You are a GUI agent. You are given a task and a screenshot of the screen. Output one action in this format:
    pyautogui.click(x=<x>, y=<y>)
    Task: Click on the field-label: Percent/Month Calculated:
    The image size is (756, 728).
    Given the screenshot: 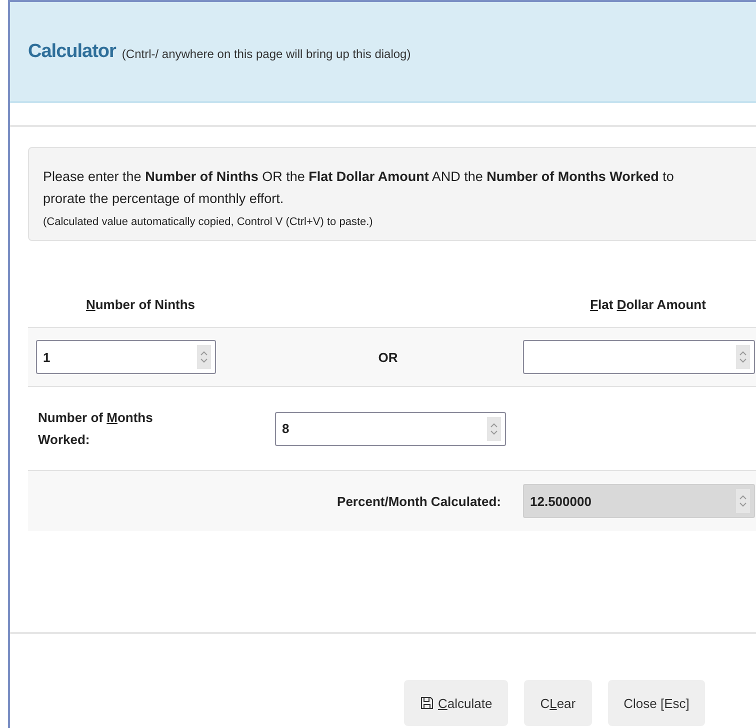 What is the action you would take?
    pyautogui.click(x=419, y=501)
    